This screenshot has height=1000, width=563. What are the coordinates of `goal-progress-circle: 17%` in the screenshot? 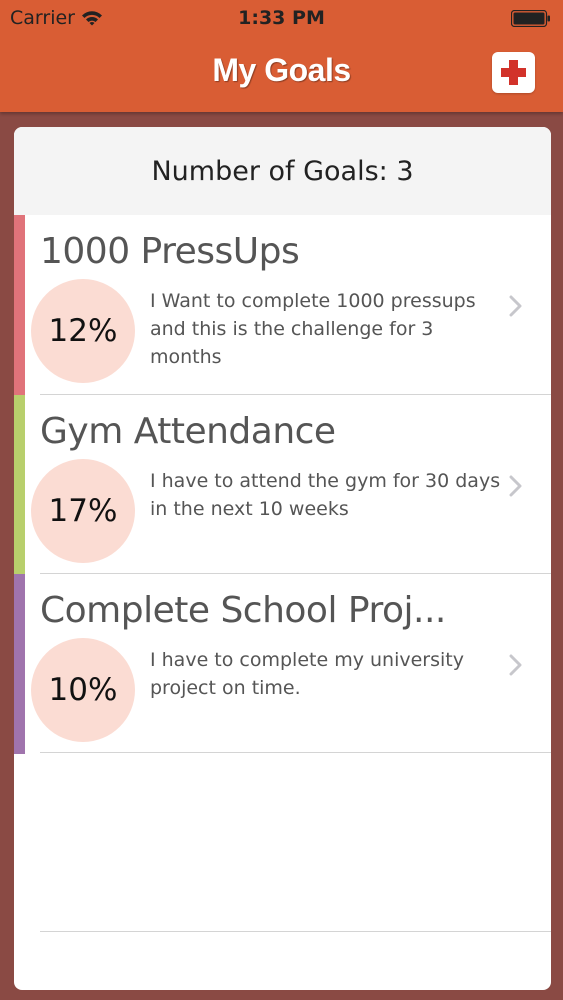 It's located at (83, 511).